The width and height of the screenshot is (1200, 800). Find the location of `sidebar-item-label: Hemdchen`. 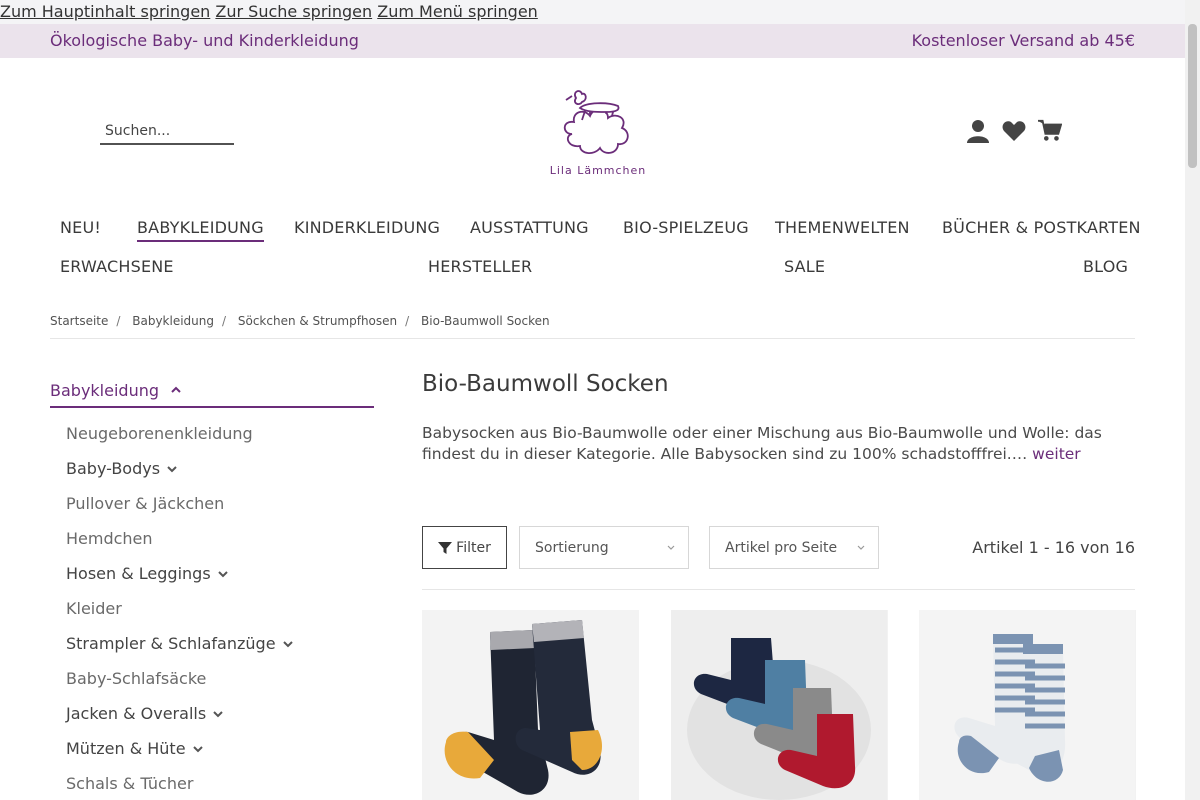

sidebar-item-label: Hemdchen is located at coordinates (109, 538).